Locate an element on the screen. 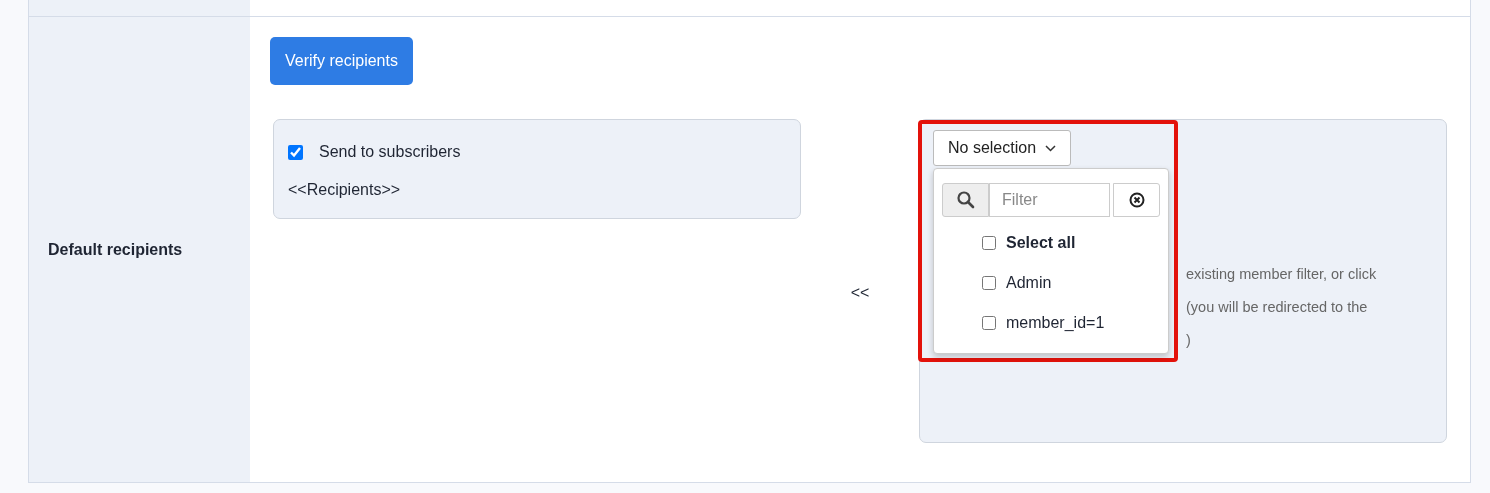  help-text: existing member filter, or click is located at coordinates (1281, 274).